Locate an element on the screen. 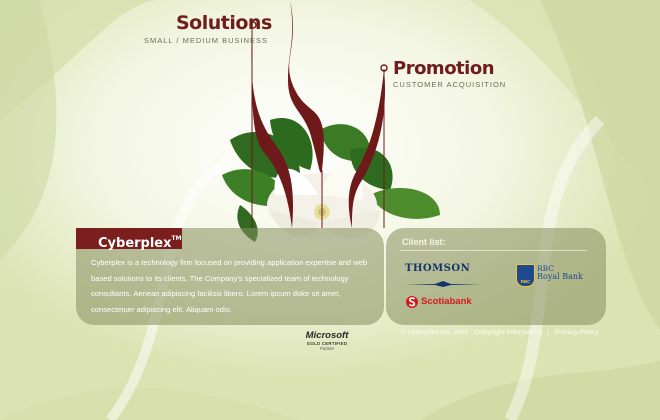 The height and width of the screenshot is (420, 660). thomson-underline-icon is located at coordinates (443, 284).